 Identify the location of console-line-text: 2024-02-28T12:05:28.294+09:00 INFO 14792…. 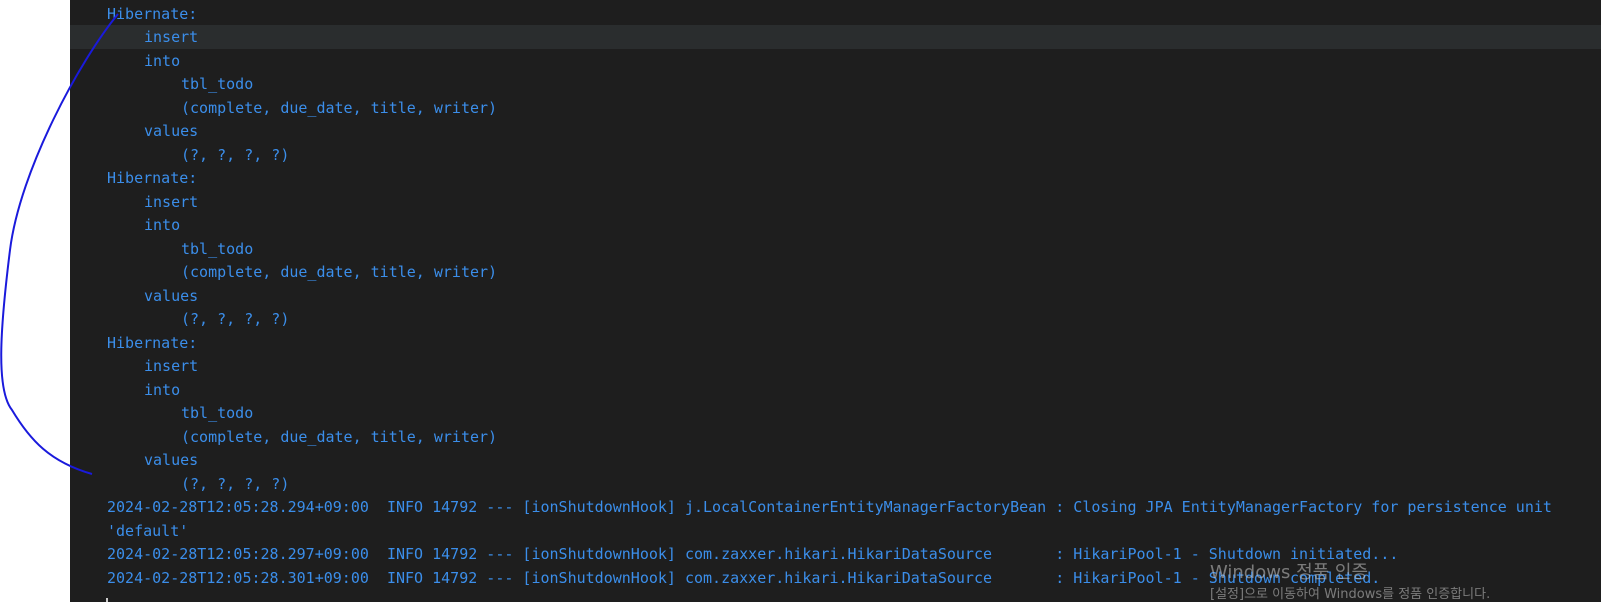
(829, 507).